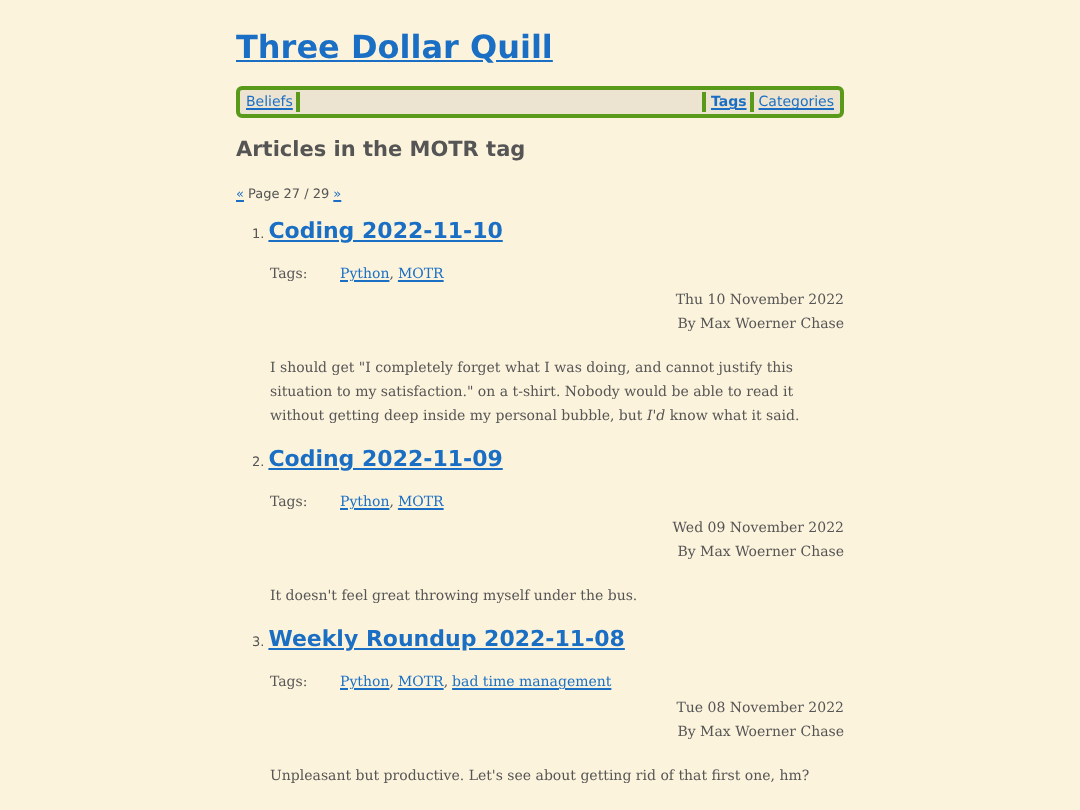  I want to click on article-title-link: Weekly Roundup 2022-11-08, so click(446, 639).